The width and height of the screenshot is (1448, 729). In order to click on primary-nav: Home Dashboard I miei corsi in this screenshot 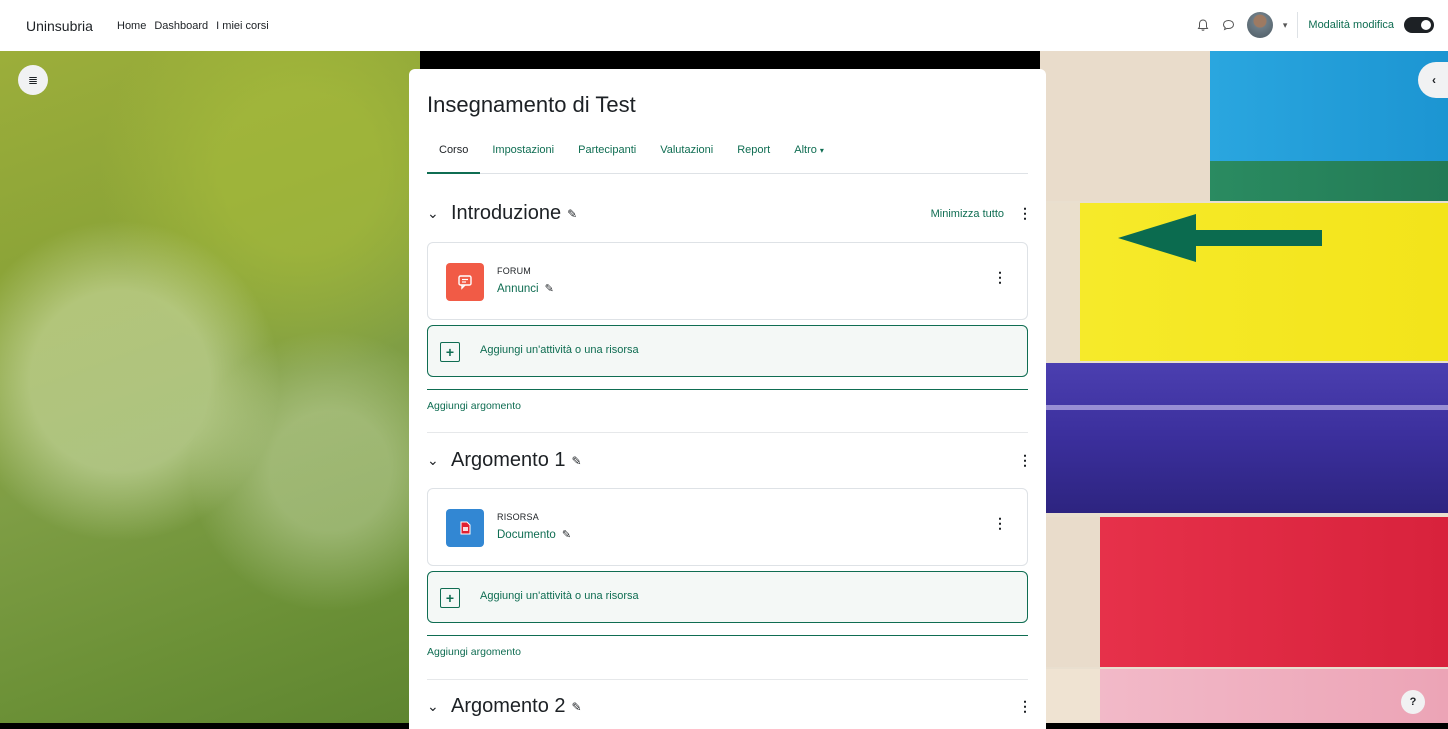, I will do `click(193, 26)`.